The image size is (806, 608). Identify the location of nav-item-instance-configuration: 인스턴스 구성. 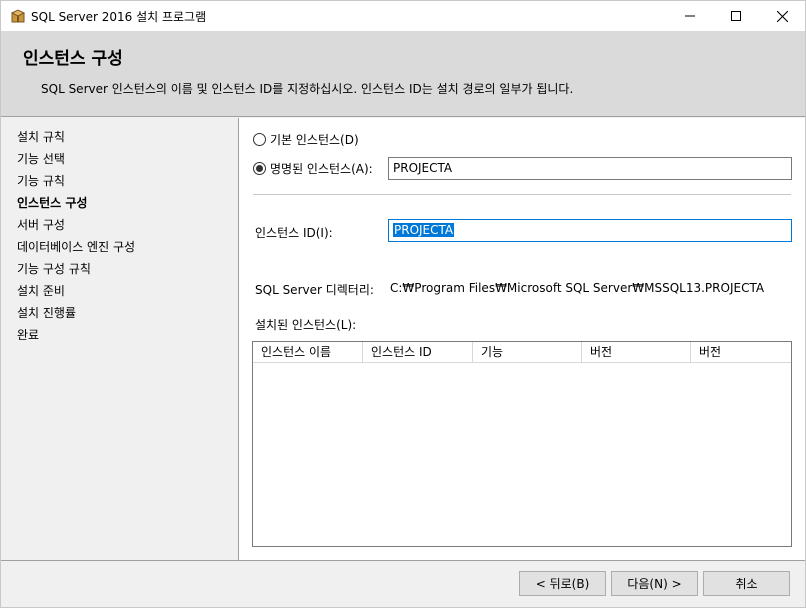
(52, 202).